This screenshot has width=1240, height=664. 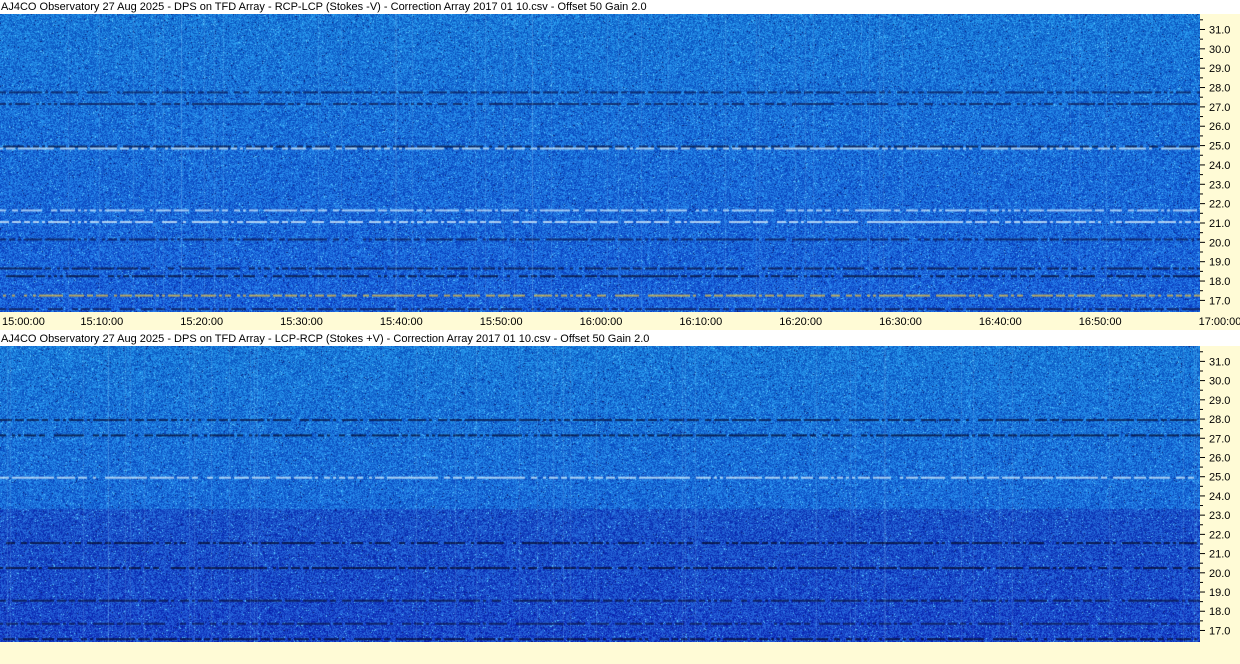 What do you see at coordinates (1000, 322) in the screenshot?
I see `x-tick-label: 16:40:00` at bounding box center [1000, 322].